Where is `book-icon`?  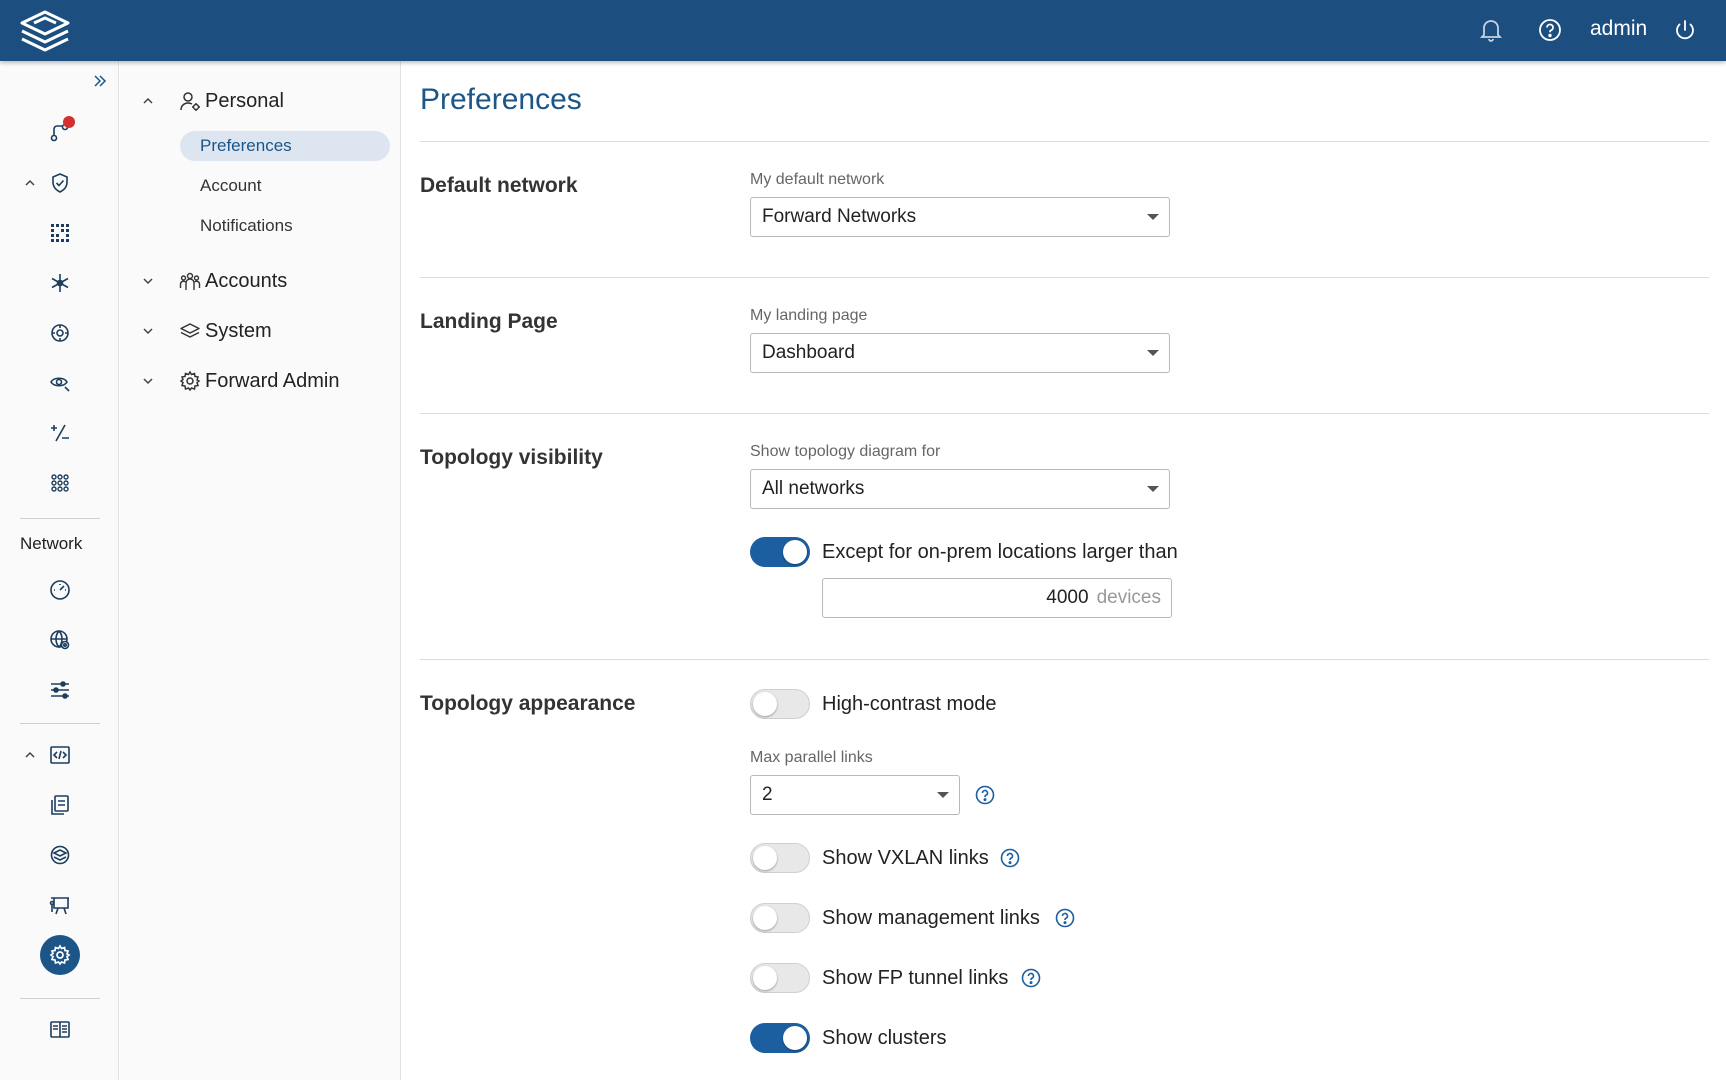
book-icon is located at coordinates (60, 1030).